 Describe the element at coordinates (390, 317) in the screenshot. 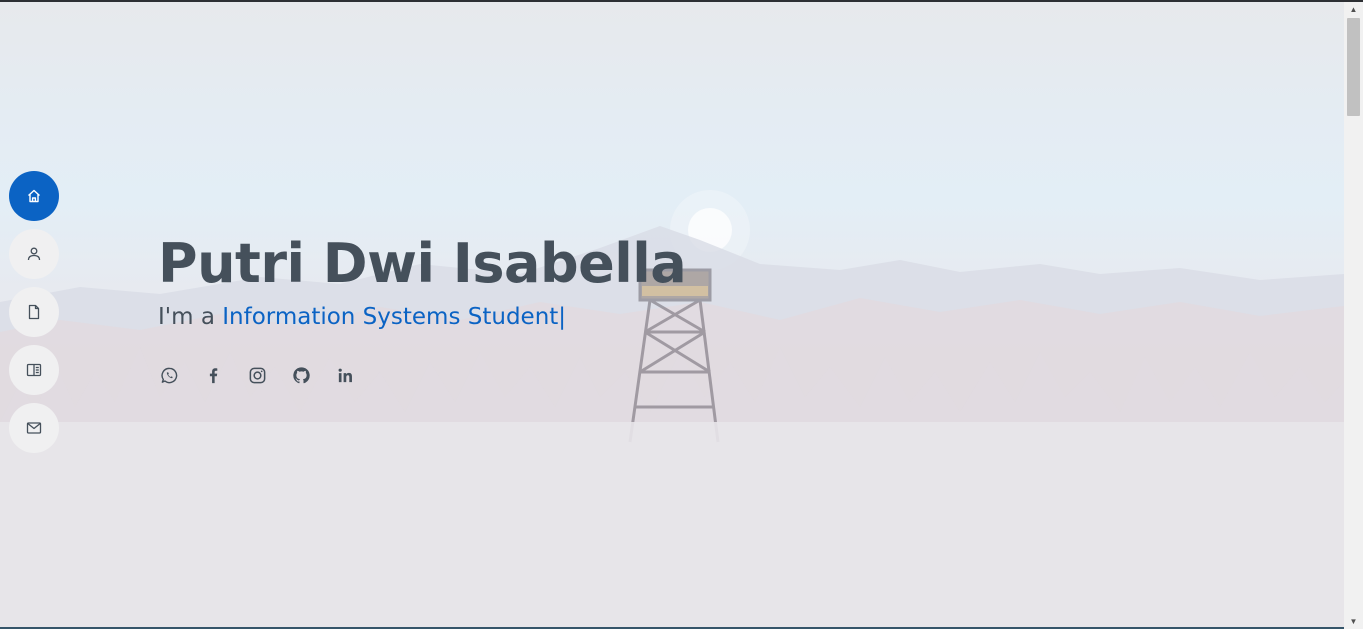

I see `typed-role: Information Systems Student` at that location.